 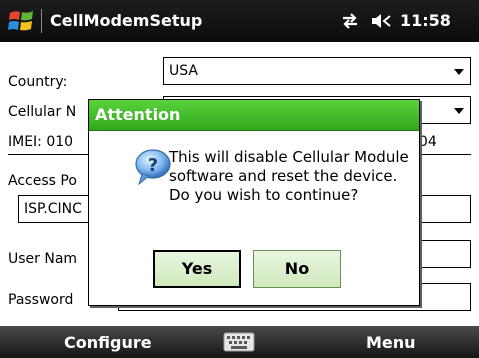 I want to click on dialog-title: Attention, so click(x=138, y=114).